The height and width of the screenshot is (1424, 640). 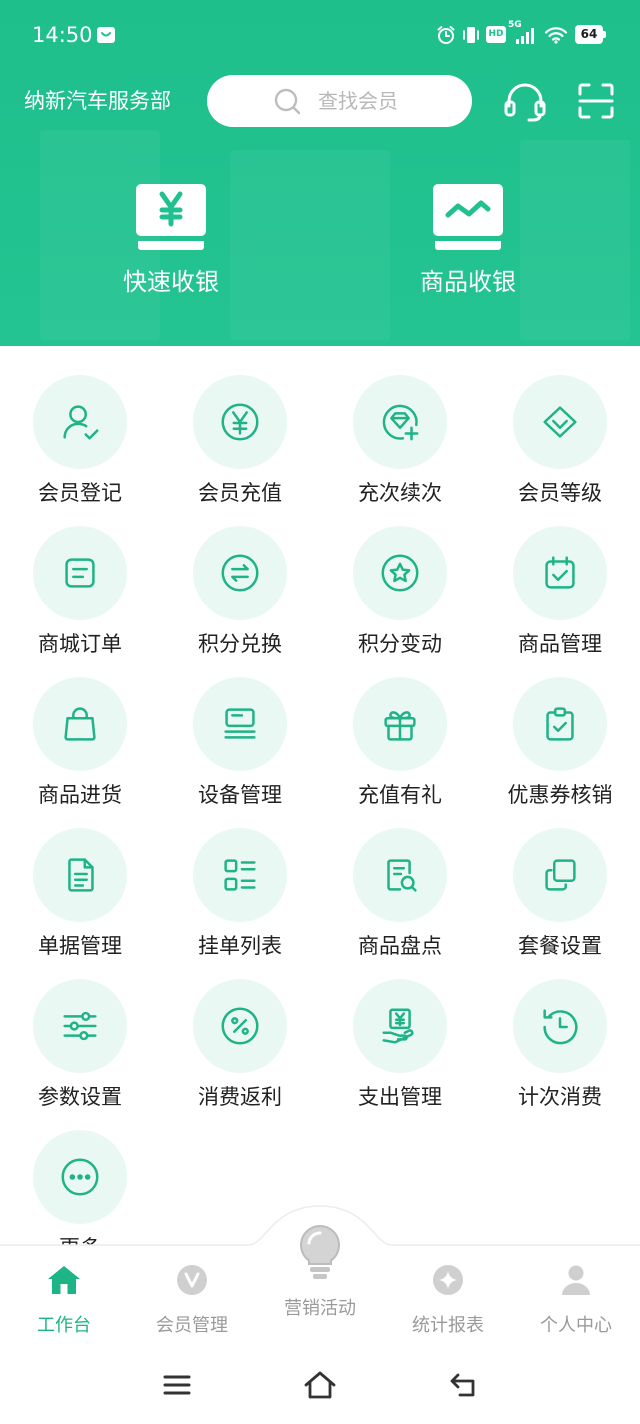 I want to click on tab-label: 统计报表, so click(x=448, y=1325).